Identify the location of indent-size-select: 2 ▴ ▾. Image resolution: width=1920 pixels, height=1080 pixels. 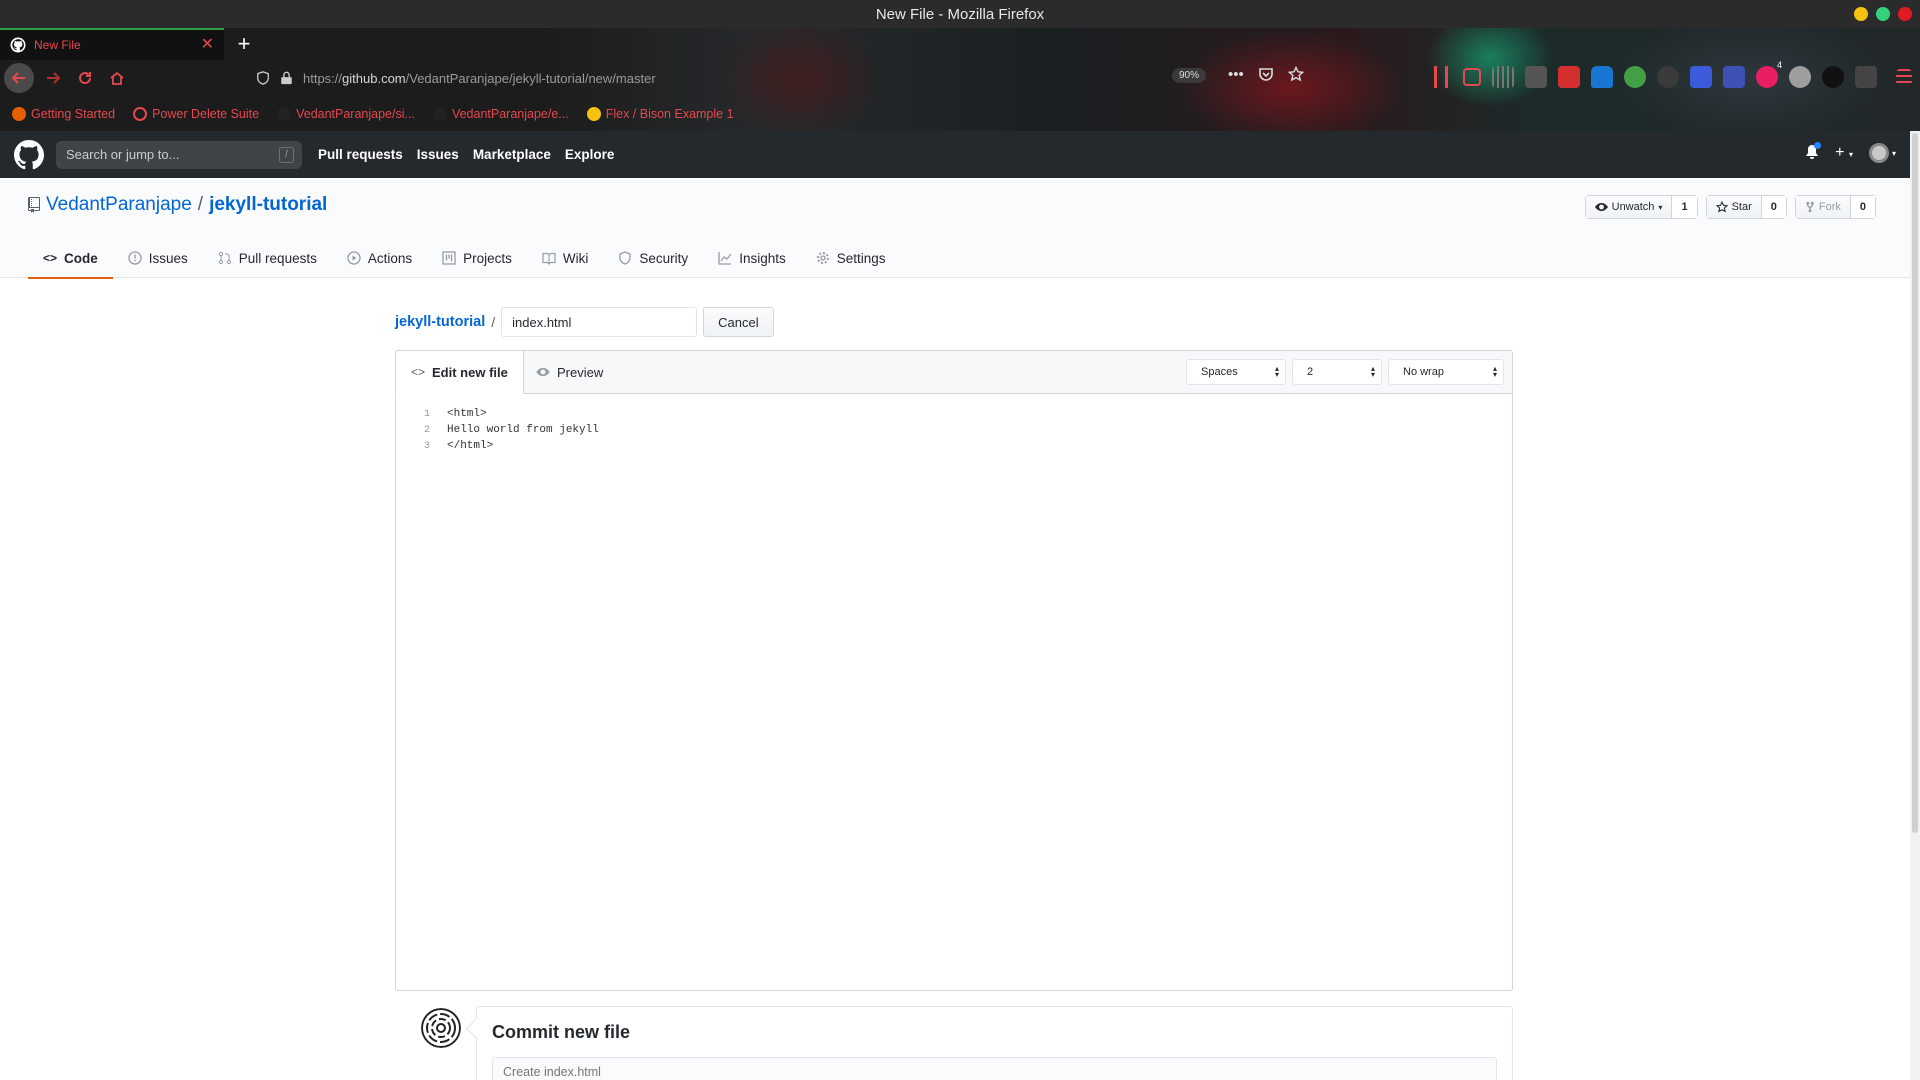
(1337, 372).